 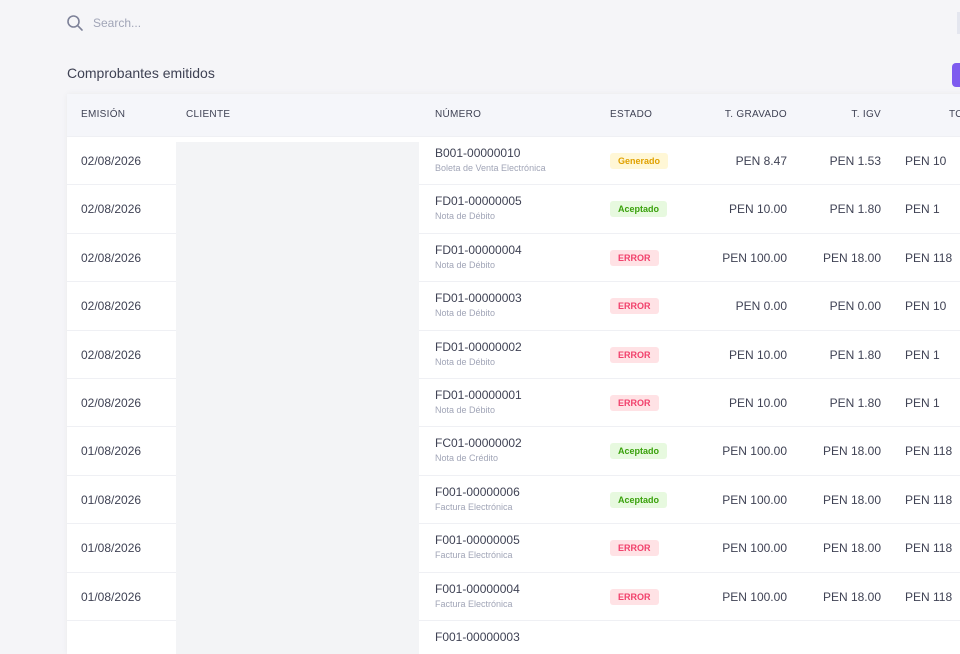 I want to click on column-header-igv: T. IGV, so click(x=866, y=115).